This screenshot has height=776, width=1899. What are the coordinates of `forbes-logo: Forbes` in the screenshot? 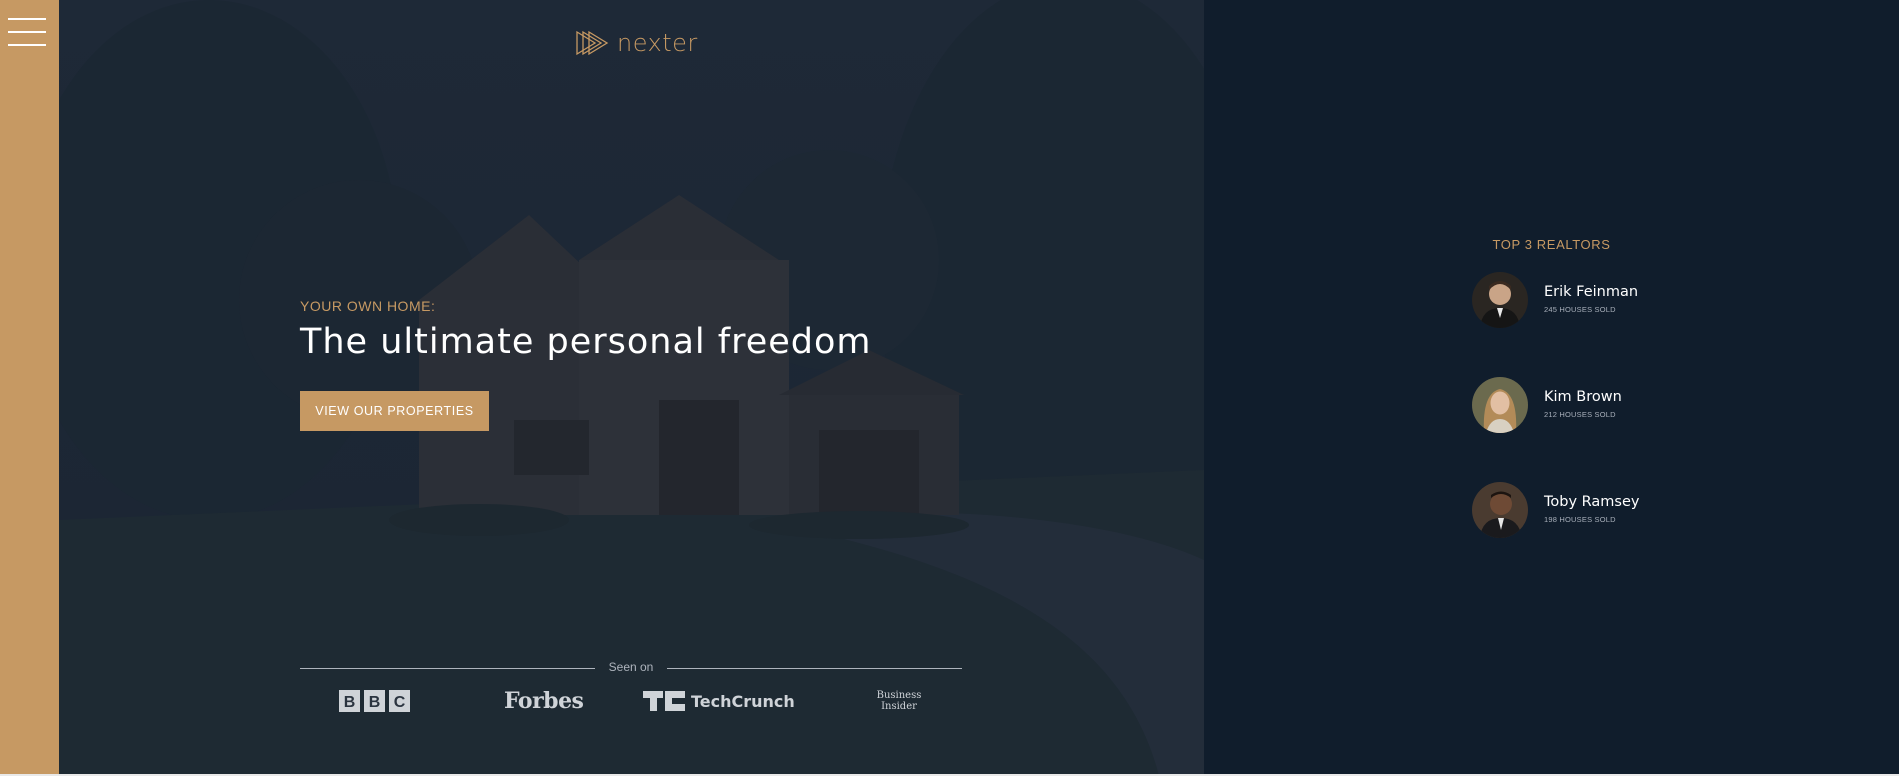 It's located at (544, 701).